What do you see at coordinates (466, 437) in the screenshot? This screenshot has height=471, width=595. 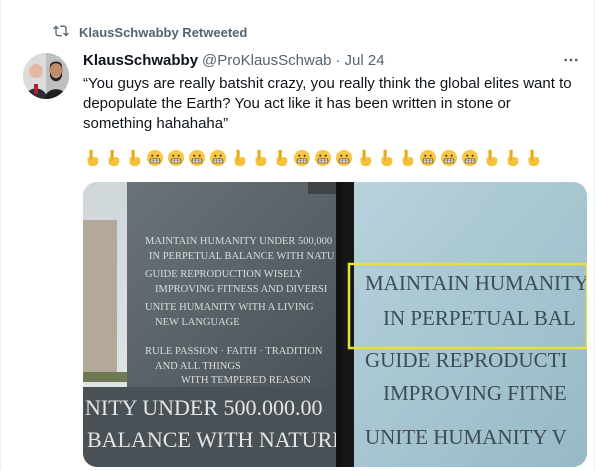 I see `right-inscription-5: UNITE HUMANITY V` at bounding box center [466, 437].